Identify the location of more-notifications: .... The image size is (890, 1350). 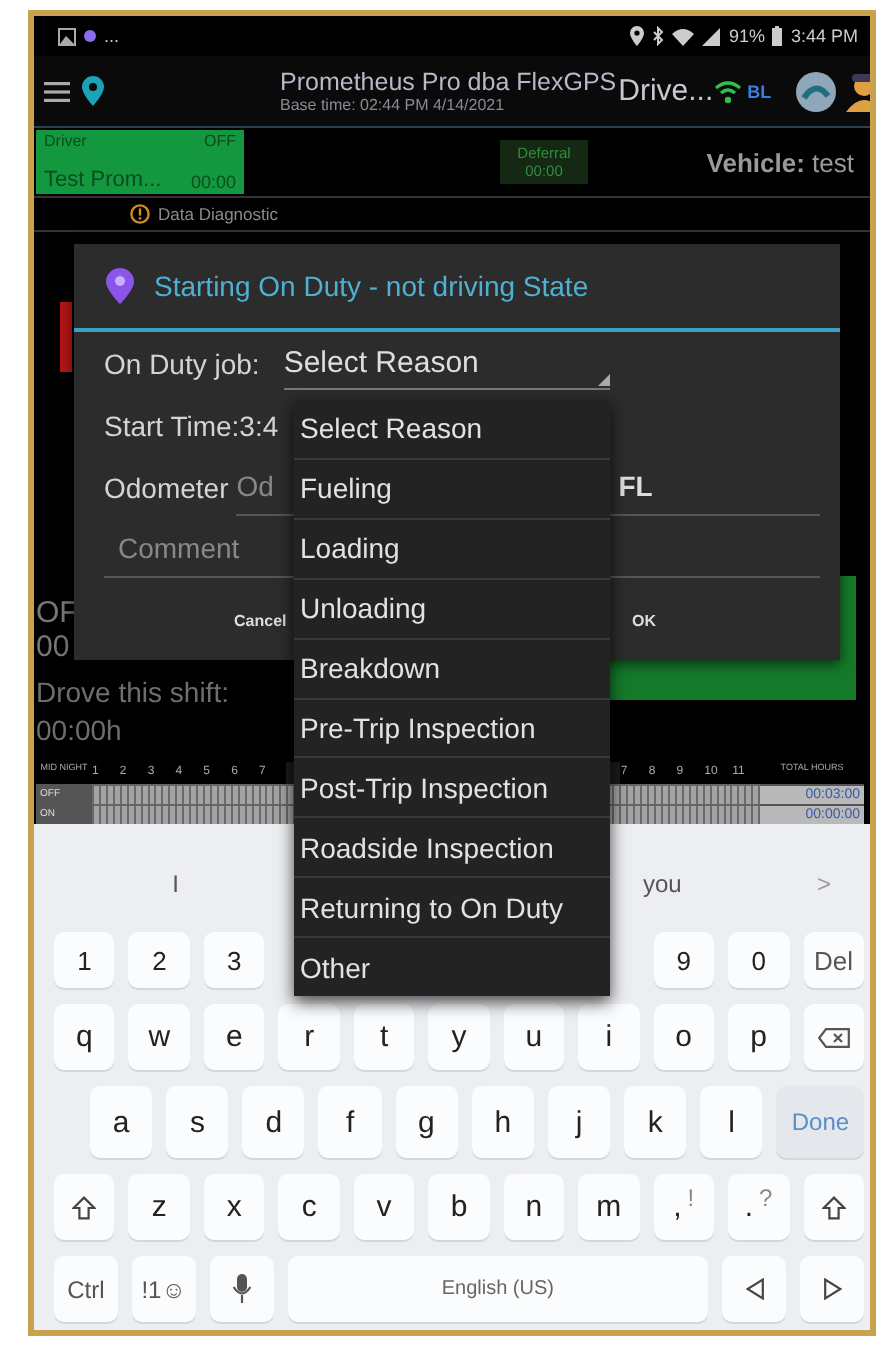
(112, 36).